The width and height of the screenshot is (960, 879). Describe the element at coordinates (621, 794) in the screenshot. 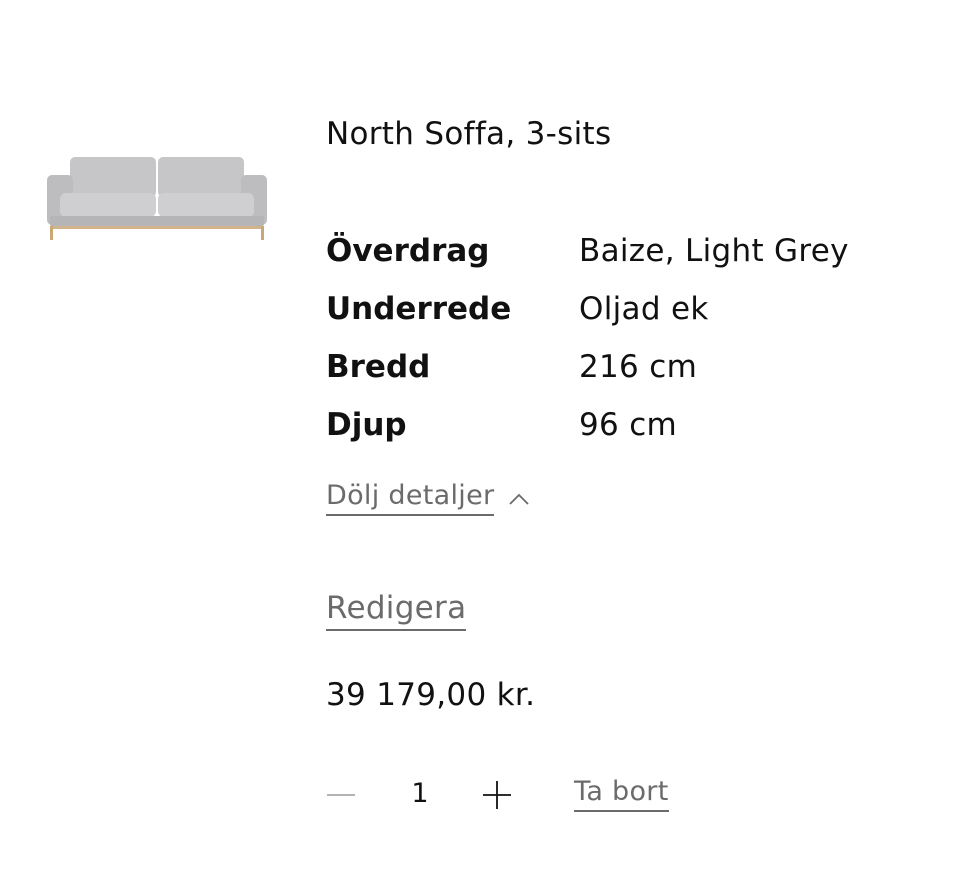

I see `remove-link: Ta bort` at that location.